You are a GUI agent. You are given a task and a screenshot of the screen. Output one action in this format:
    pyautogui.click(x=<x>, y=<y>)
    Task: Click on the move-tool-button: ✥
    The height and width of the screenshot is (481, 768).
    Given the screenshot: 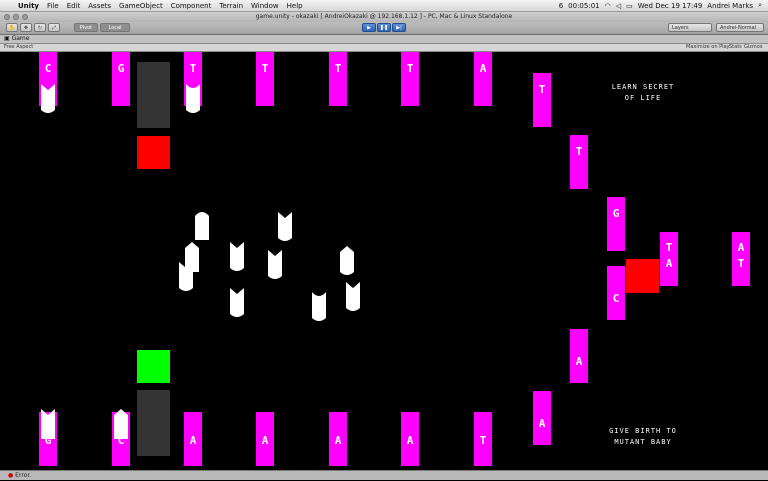 What is the action you would take?
    pyautogui.click(x=26, y=27)
    